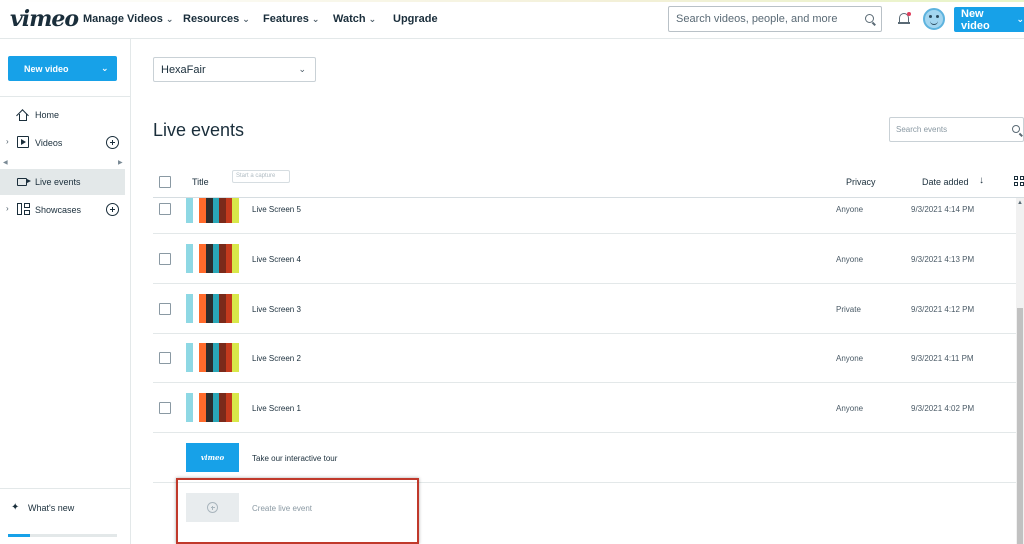 The width and height of the screenshot is (1024, 544). I want to click on nav-features: Features ⌄, so click(291, 19).